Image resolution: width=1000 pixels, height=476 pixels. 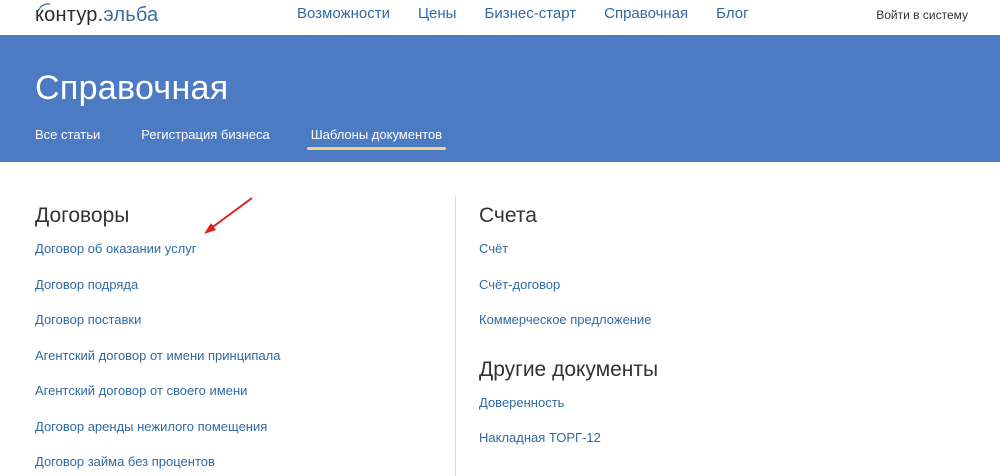 What do you see at coordinates (343, 13) in the screenshot?
I see `nav-item-features: Возможности` at bounding box center [343, 13].